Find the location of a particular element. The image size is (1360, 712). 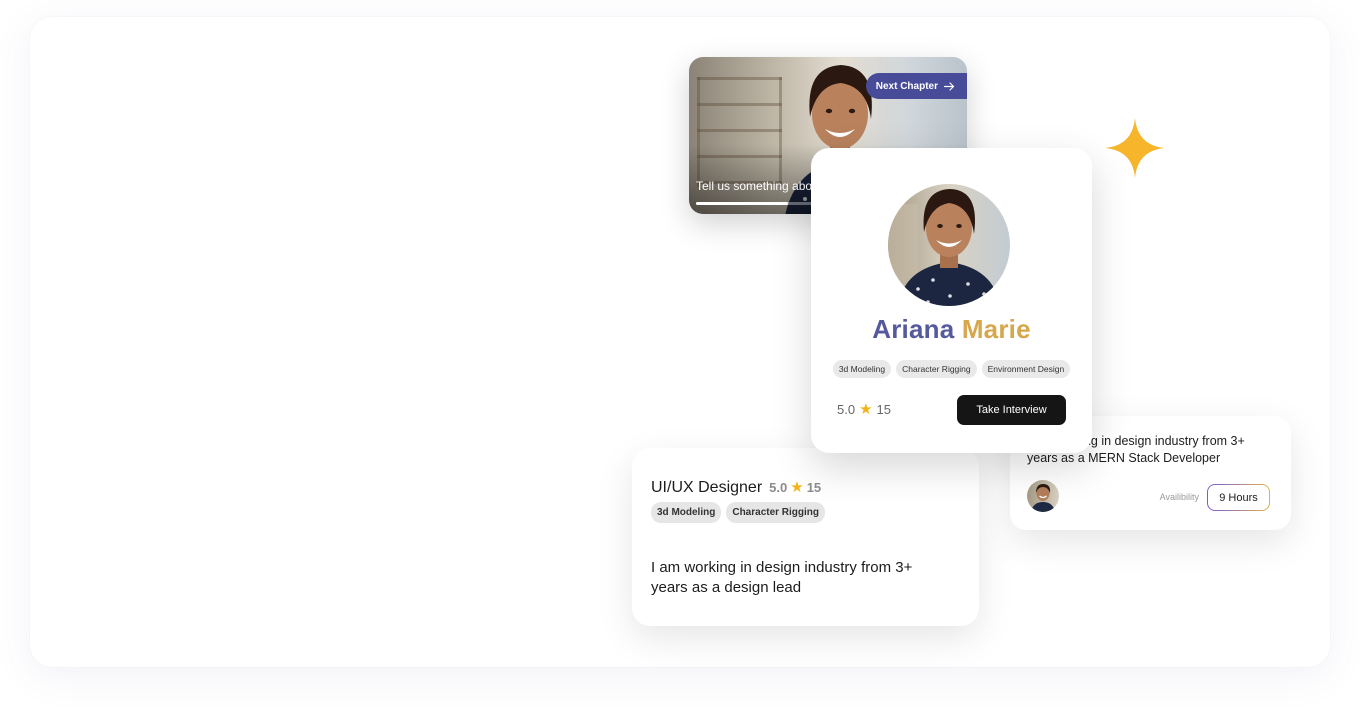

designer-title: UI/UX Designer is located at coordinates (707, 487).